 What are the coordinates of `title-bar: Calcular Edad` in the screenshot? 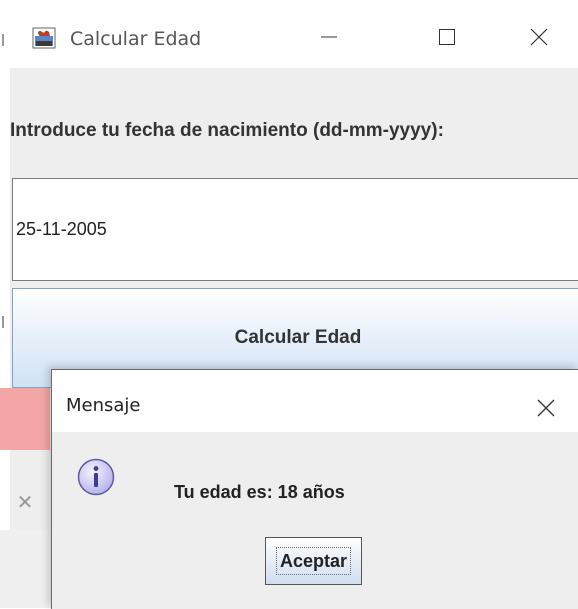 It's located at (294, 34).